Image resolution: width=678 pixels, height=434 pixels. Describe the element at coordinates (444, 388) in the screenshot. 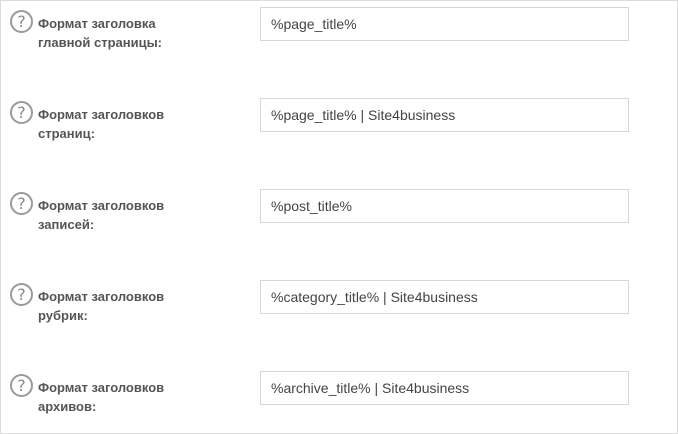

I see `archives-title-format-input` at that location.